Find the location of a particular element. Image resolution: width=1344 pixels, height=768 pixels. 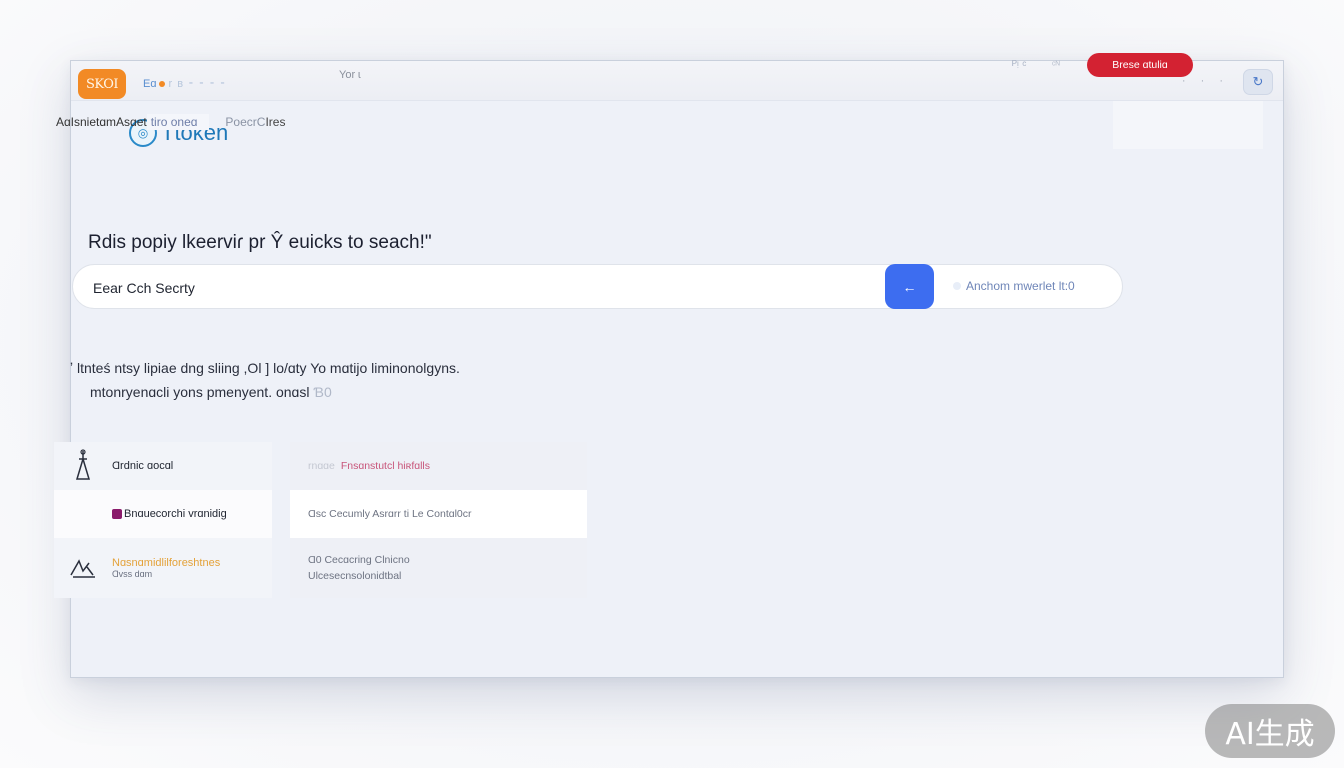

list-item: Ɑ0 Cecɑcring Clnicno Ulcesecnsolonidtbal is located at coordinates (438, 568).